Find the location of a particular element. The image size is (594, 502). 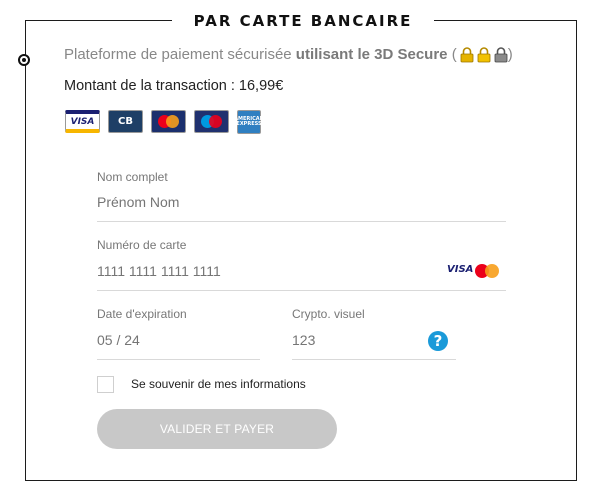

card-logos: VISA CB AMERICAN EXPRESS is located at coordinates (164, 122).